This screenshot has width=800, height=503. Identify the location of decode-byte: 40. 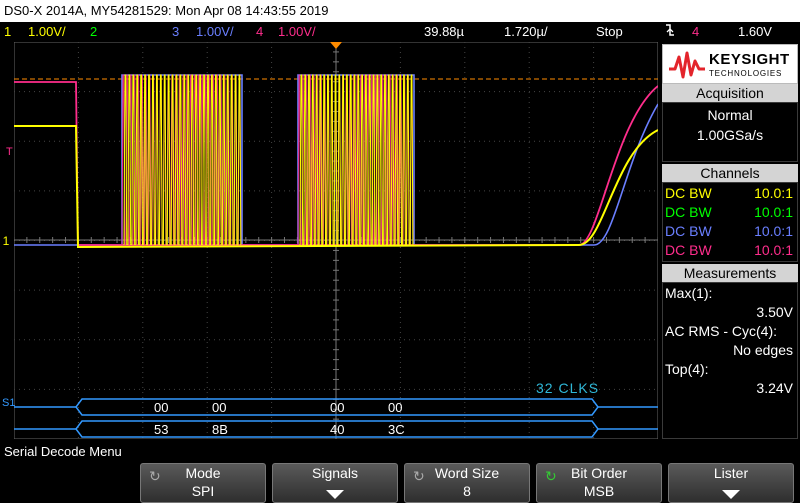
(337, 429).